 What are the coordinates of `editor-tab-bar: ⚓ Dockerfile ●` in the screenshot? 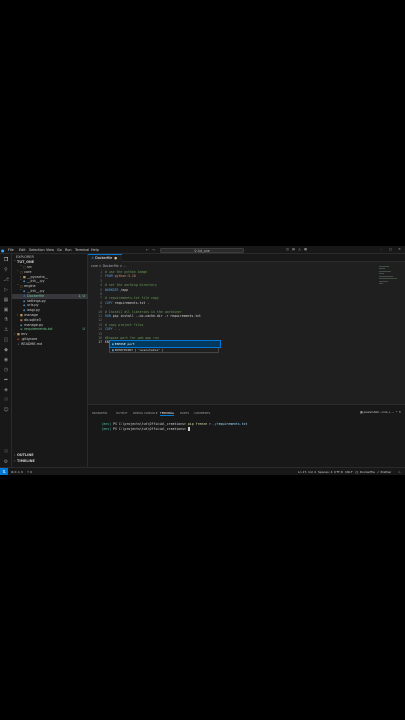 It's located at (246, 258).